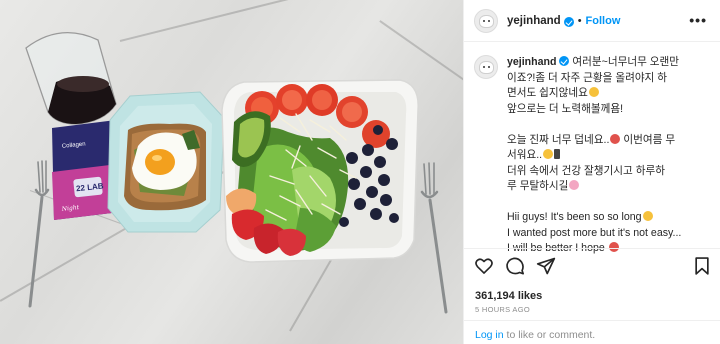 This screenshot has width=720, height=344. What do you see at coordinates (574, 217) in the screenshot?
I see `caption-line: Hii guys! It's been so so long` at bounding box center [574, 217].